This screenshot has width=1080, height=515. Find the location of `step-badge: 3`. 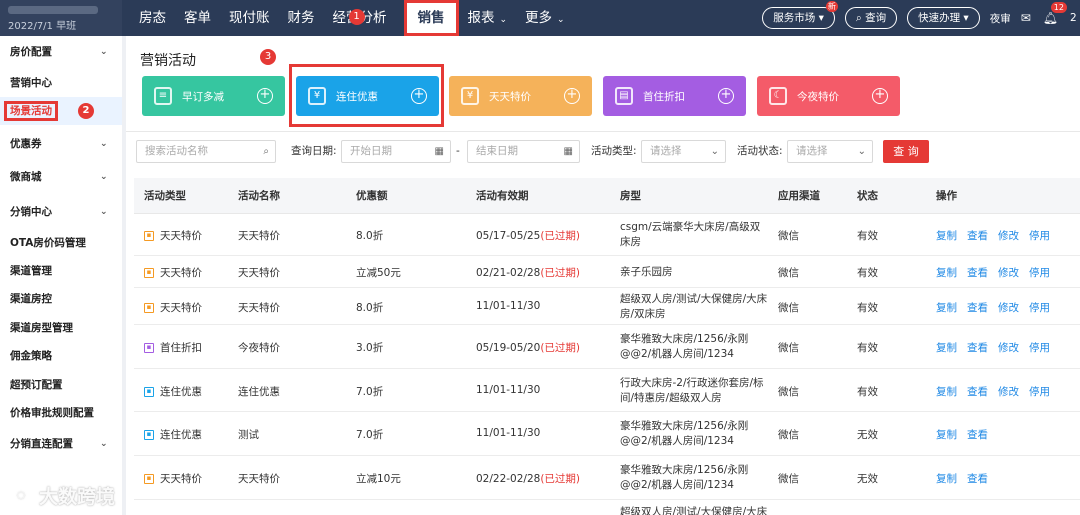

step-badge: 3 is located at coordinates (268, 57).